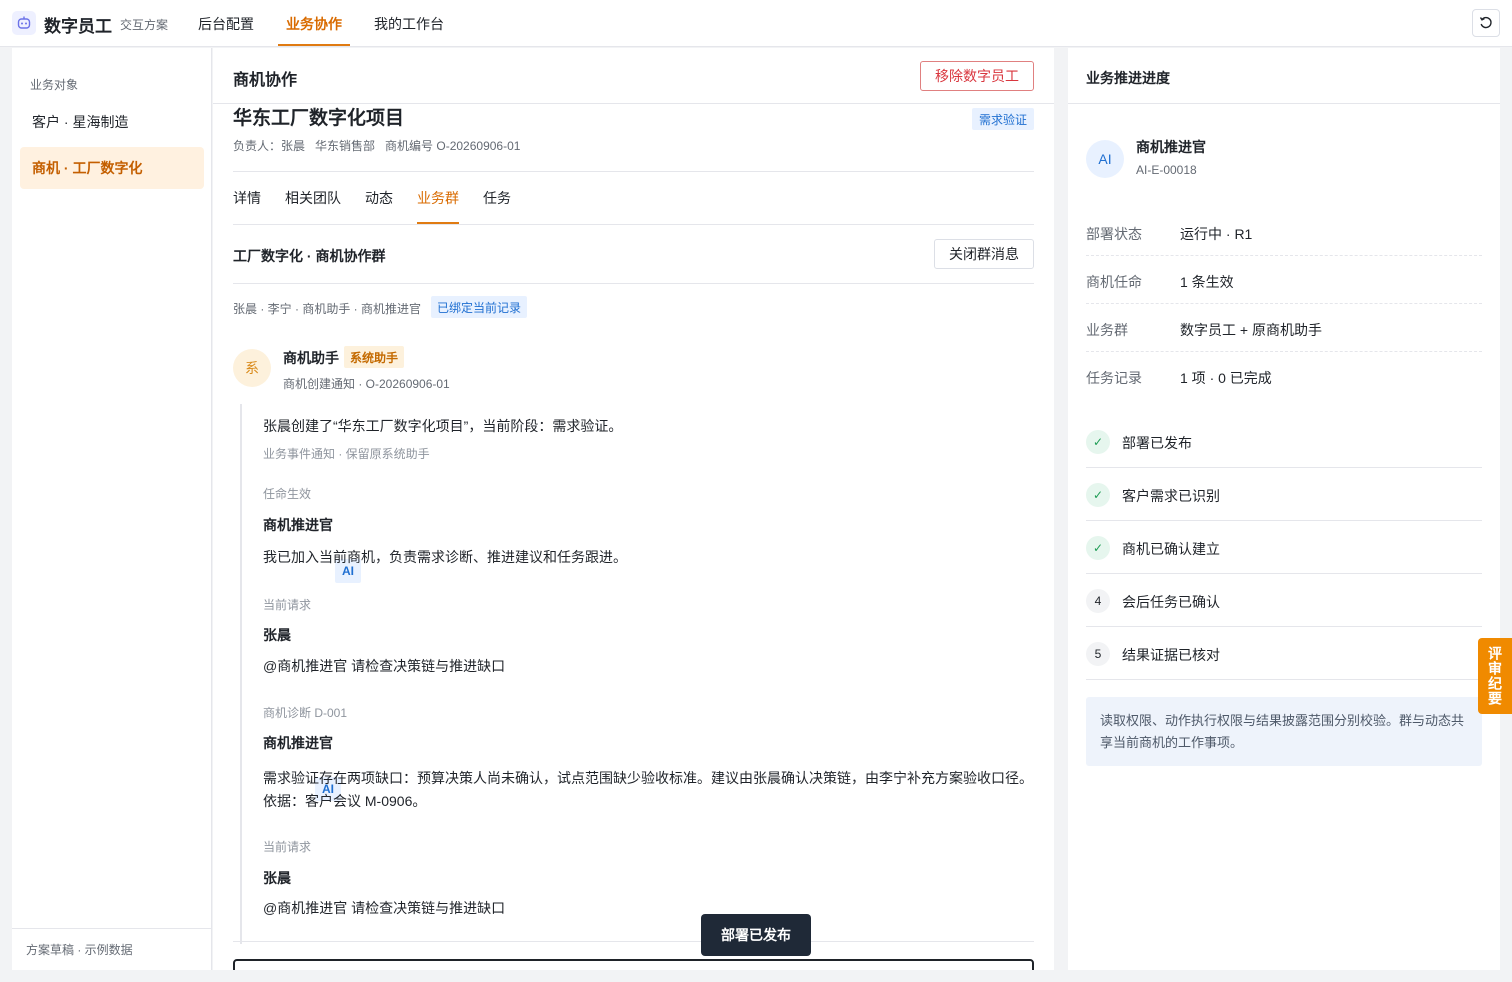  What do you see at coordinates (409, 24) in the screenshot?
I see `nav-my-workspace: 我的工作台` at bounding box center [409, 24].